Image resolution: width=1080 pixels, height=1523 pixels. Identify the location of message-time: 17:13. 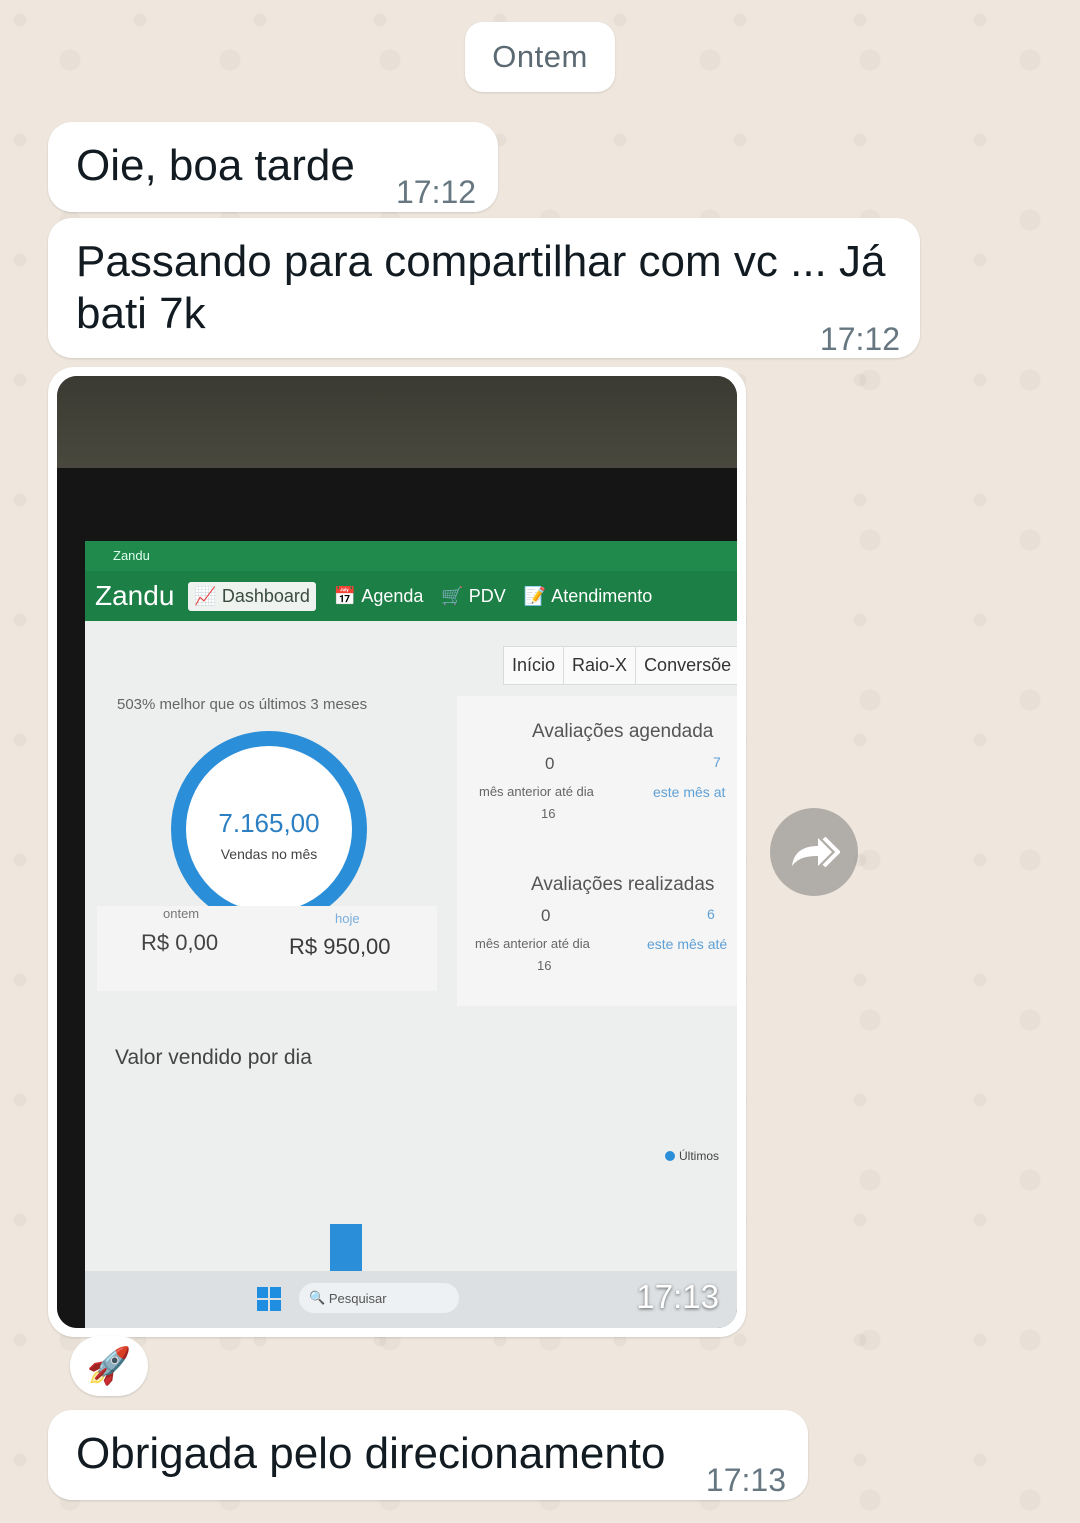
(745, 1480).